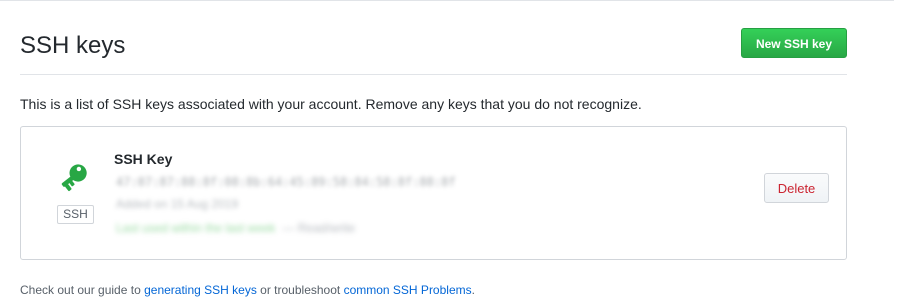 Image resolution: width=898 pixels, height=306 pixels. What do you see at coordinates (143, 159) in the screenshot?
I see `ssh-key-title: SSH Key` at bounding box center [143, 159].